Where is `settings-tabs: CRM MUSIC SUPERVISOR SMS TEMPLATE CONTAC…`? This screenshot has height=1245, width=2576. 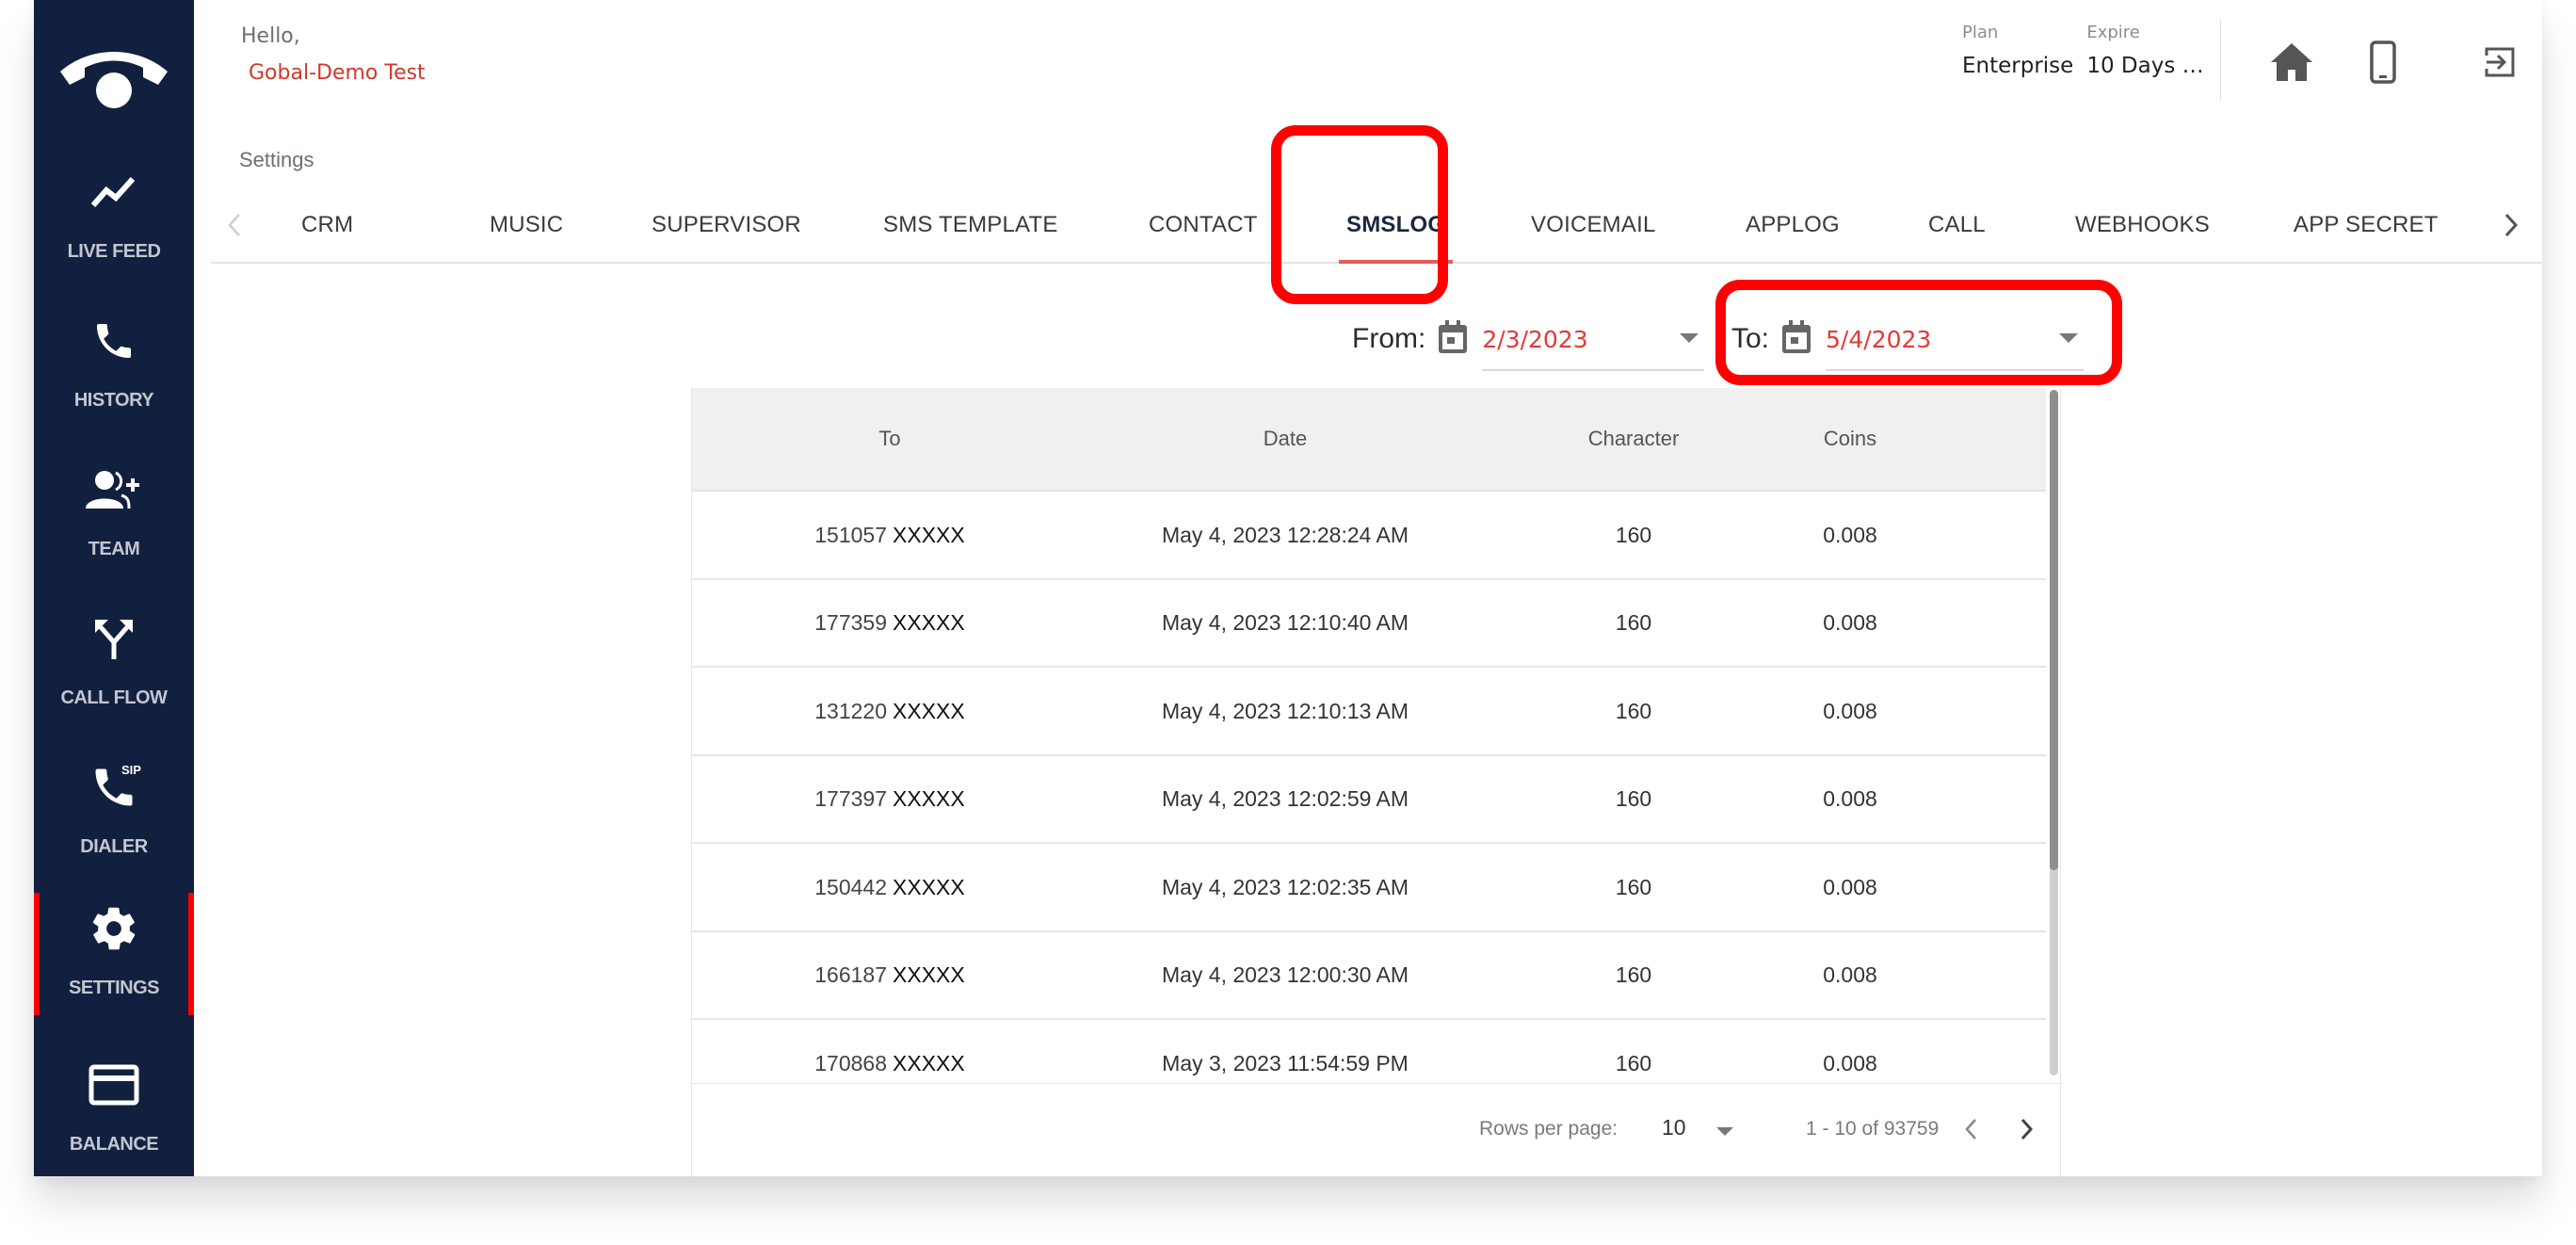 settings-tabs: CRM MUSIC SUPERVISOR SMS TEMPLATE CONTAC… is located at coordinates (1376, 226).